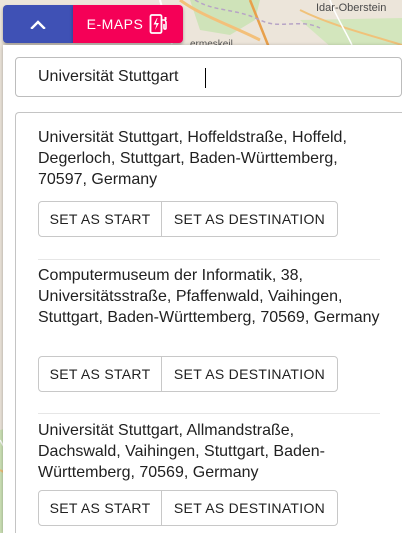 The width and height of the screenshot is (402, 533). I want to click on map-label-idar-oberstein: Idar-Oberstein, so click(351, 8).